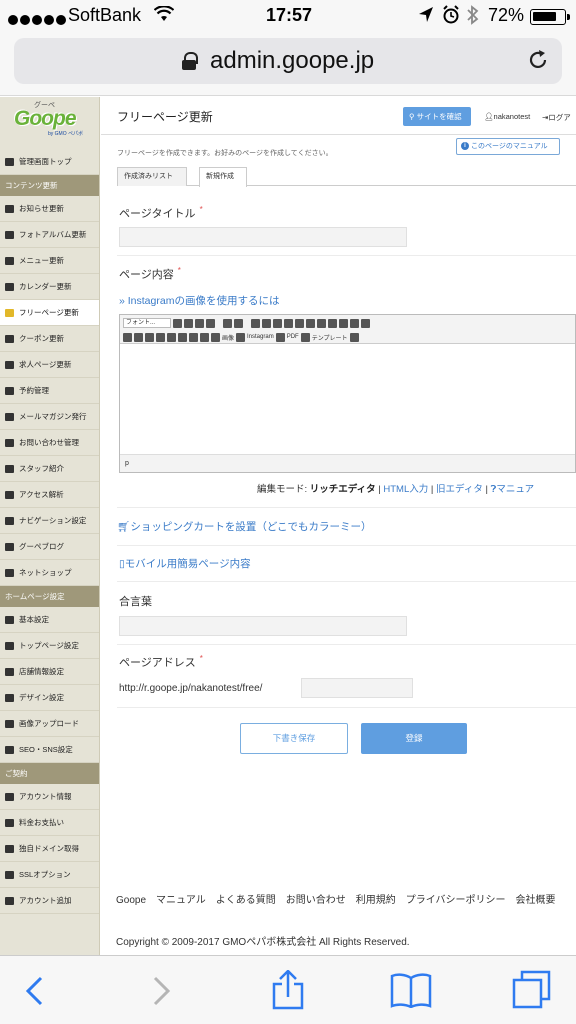 This screenshot has height=1024, width=576. Describe the element at coordinates (437, 116) in the screenshot. I see `view-site-button: ⚲ サイトを確認` at that location.